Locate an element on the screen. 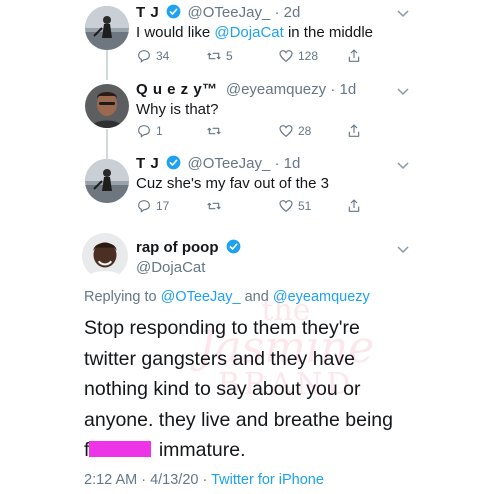  tweet-text: I would like @DojaCat in the middle is located at coordinates (254, 32).